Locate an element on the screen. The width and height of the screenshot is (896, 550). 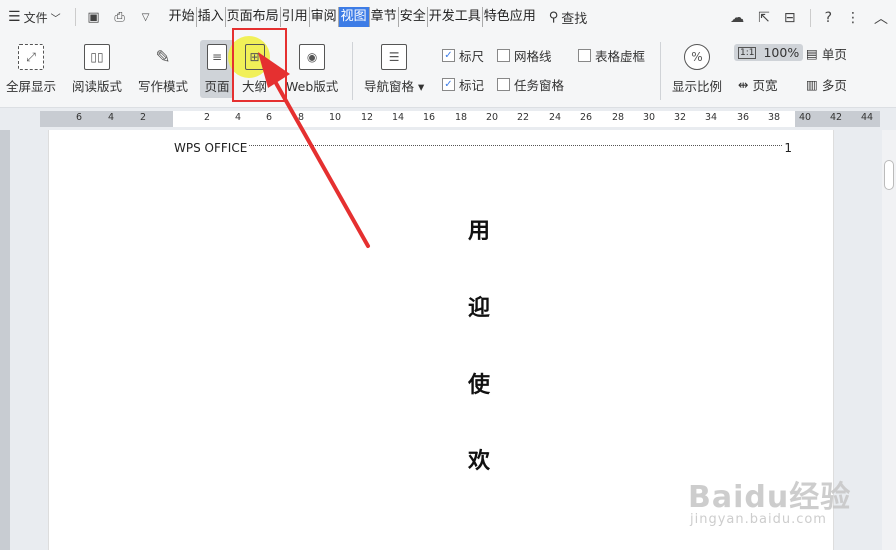
search-icon: ⚲ is located at coordinates (553, 17).